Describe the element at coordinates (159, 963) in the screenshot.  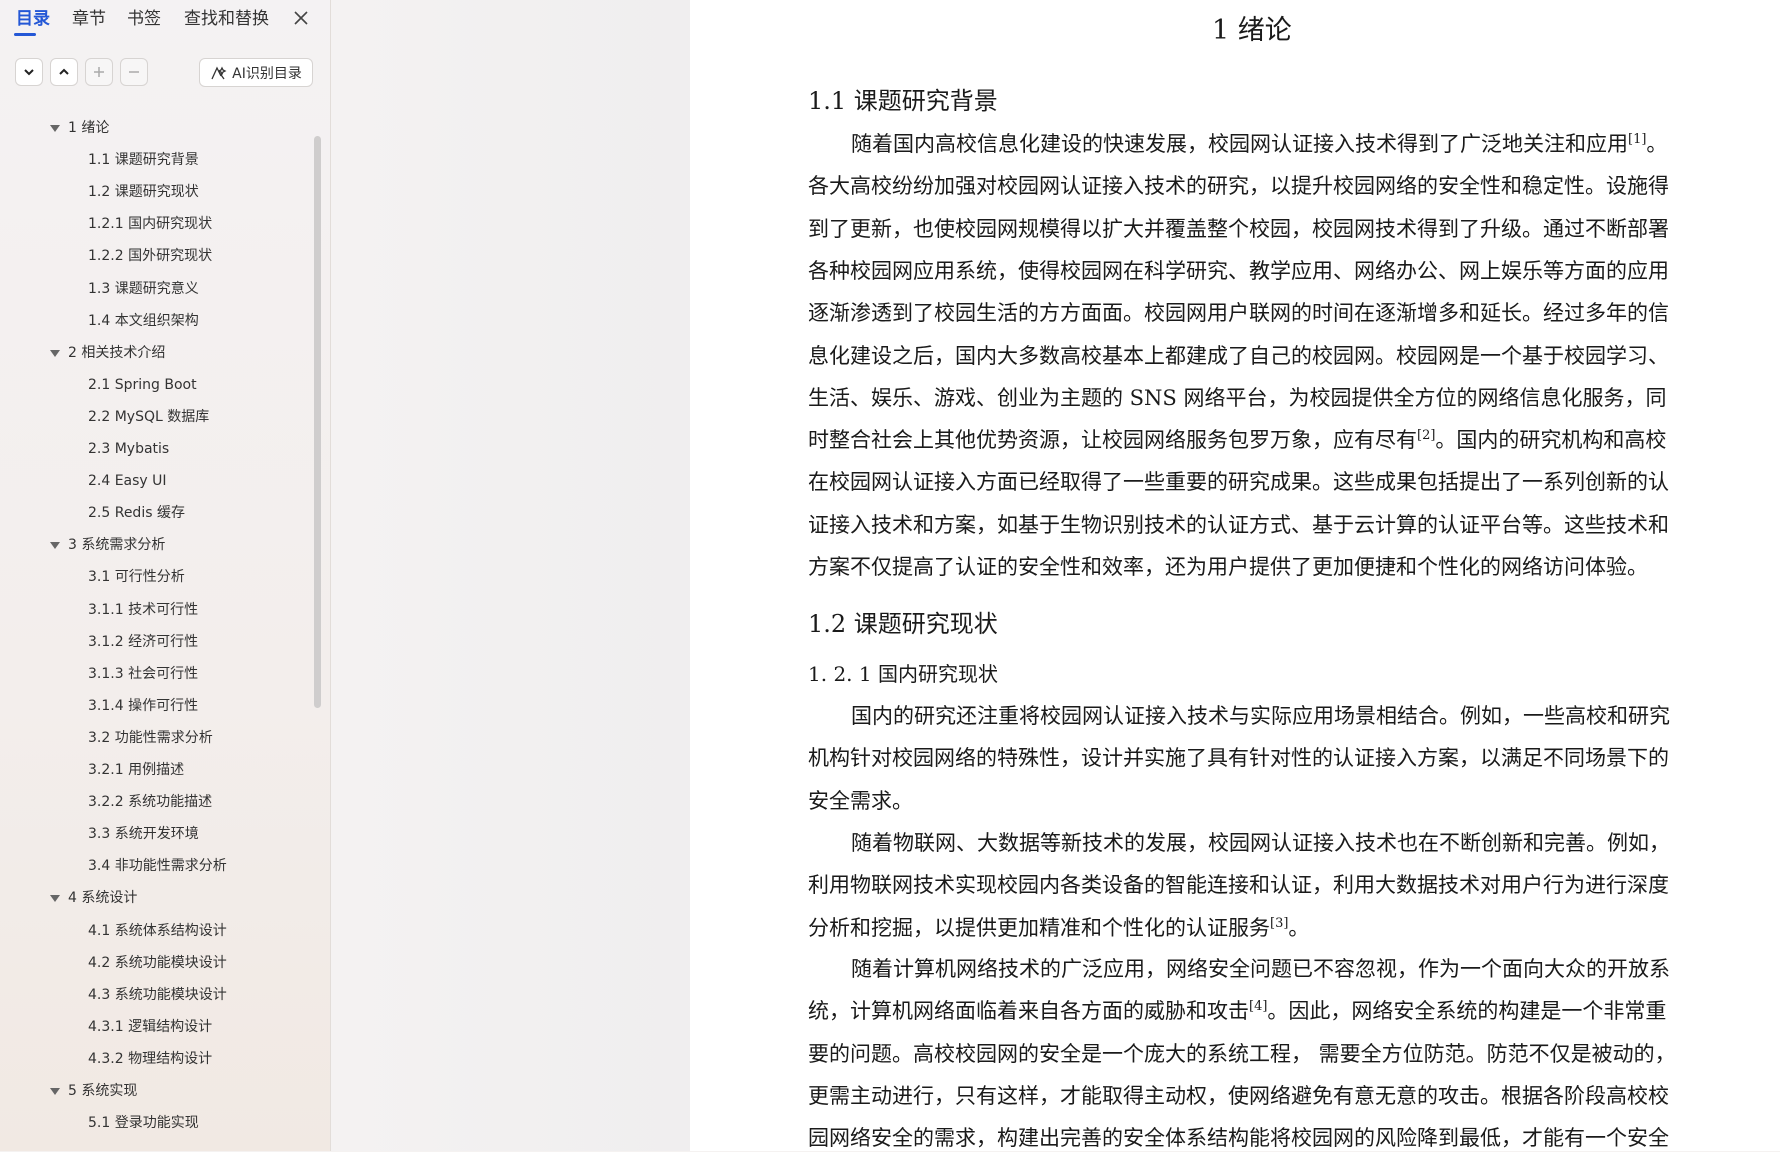
I see `toc-section-item: 4.2 系统功能模块设计` at that location.